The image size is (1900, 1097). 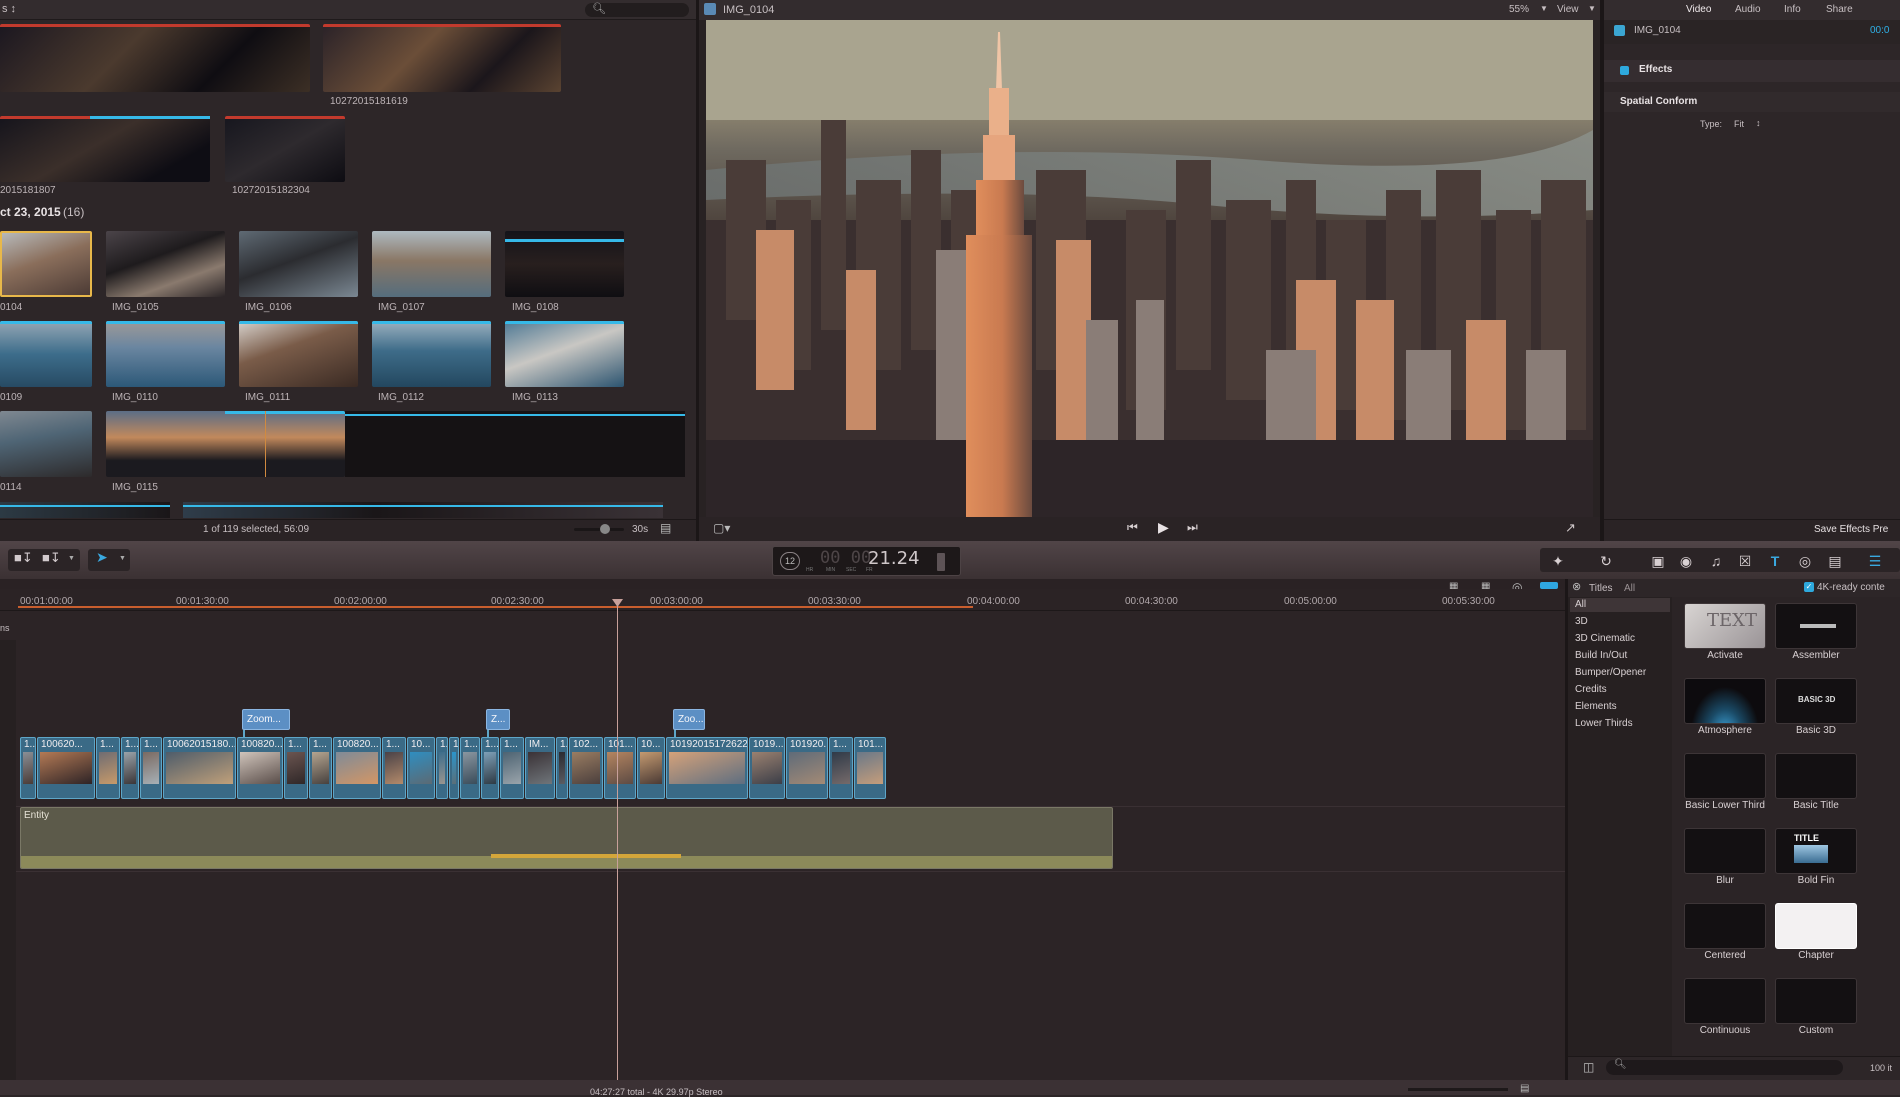 What do you see at coordinates (1851, 529) in the screenshot?
I see `save-effects-preset-button: Save Effects Pre` at bounding box center [1851, 529].